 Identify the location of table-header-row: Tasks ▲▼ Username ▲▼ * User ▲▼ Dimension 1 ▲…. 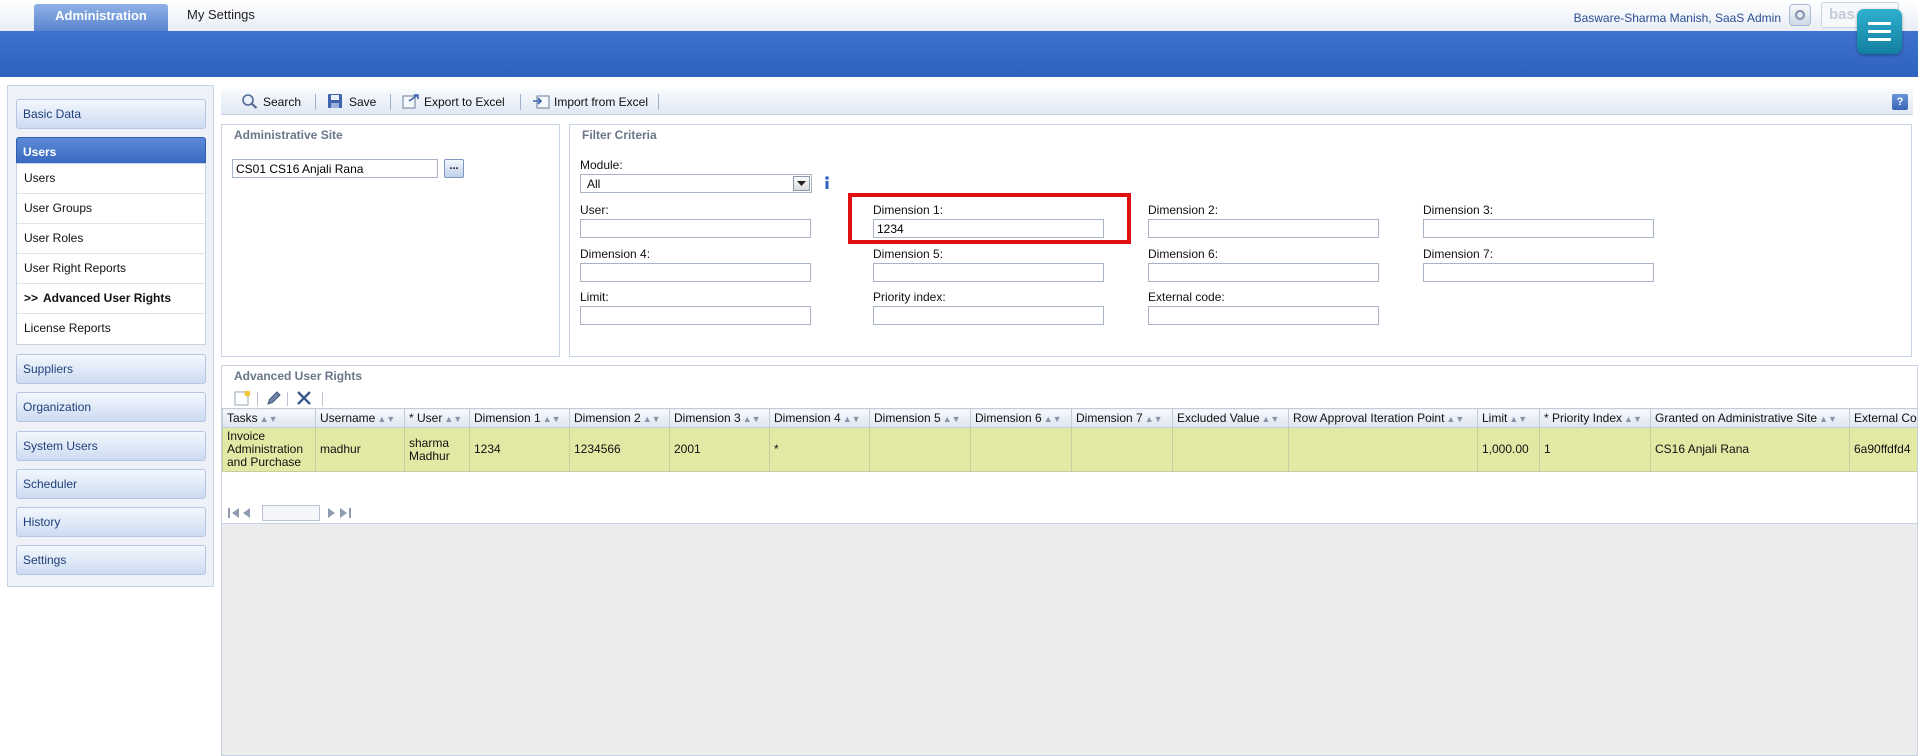
(1069, 418).